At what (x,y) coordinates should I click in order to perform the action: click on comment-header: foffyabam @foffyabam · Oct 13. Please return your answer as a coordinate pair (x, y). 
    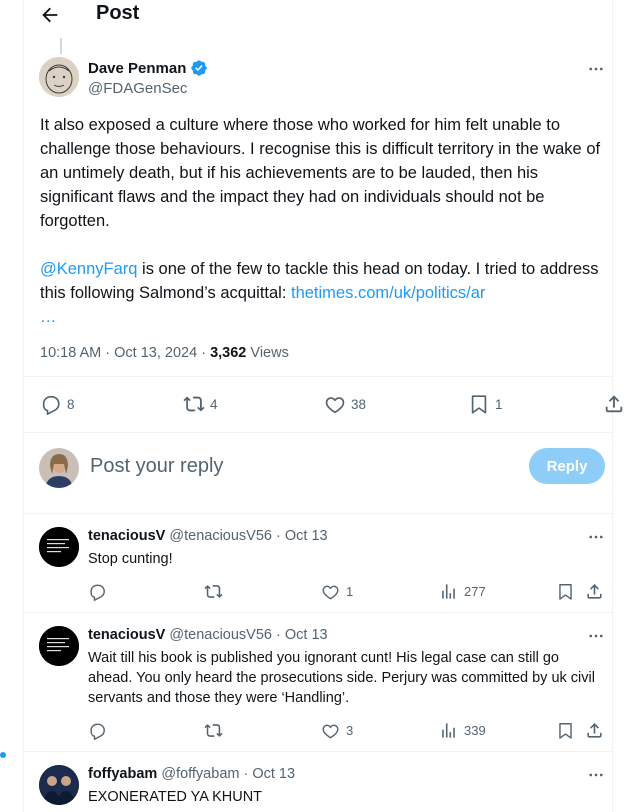
    Looking at the image, I should click on (191, 774).